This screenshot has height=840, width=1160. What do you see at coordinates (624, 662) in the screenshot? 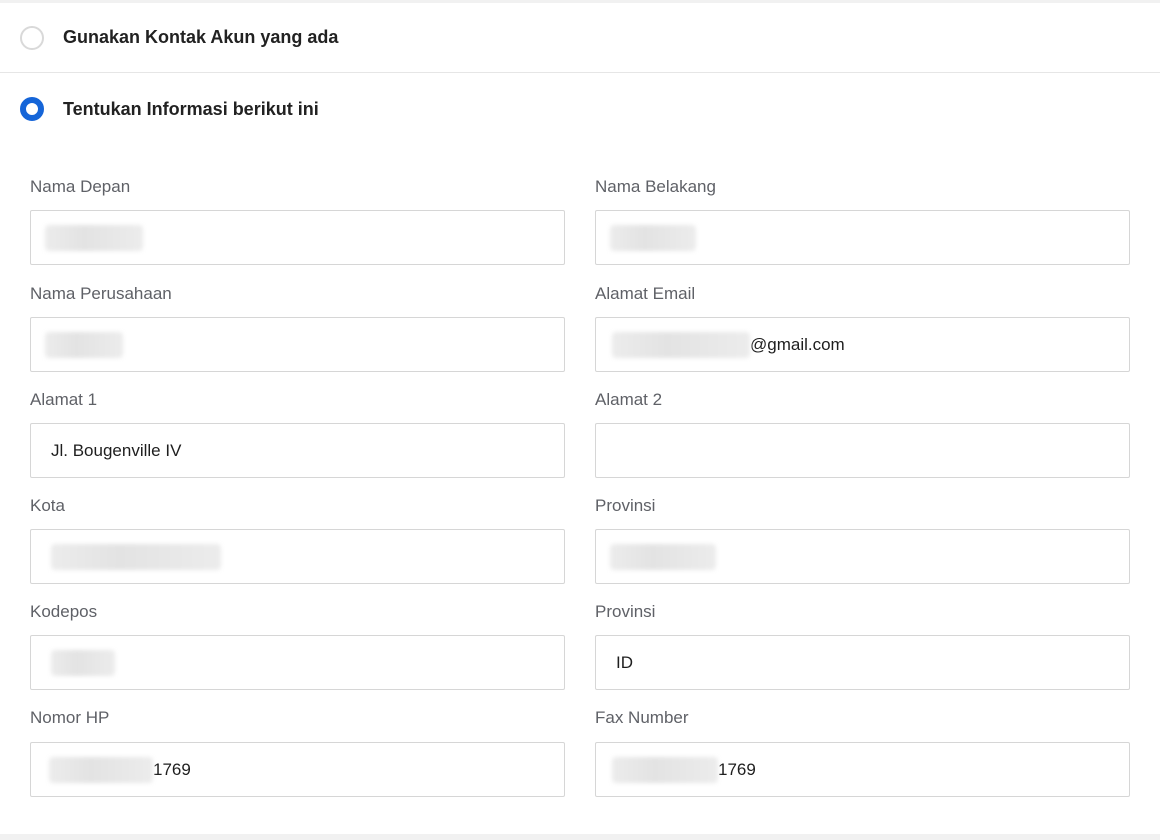
I see `country-value: ID` at bounding box center [624, 662].